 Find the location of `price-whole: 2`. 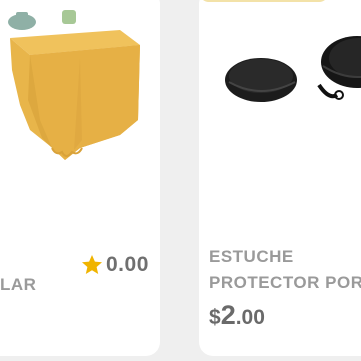

price-whole: 2 is located at coordinates (228, 315).